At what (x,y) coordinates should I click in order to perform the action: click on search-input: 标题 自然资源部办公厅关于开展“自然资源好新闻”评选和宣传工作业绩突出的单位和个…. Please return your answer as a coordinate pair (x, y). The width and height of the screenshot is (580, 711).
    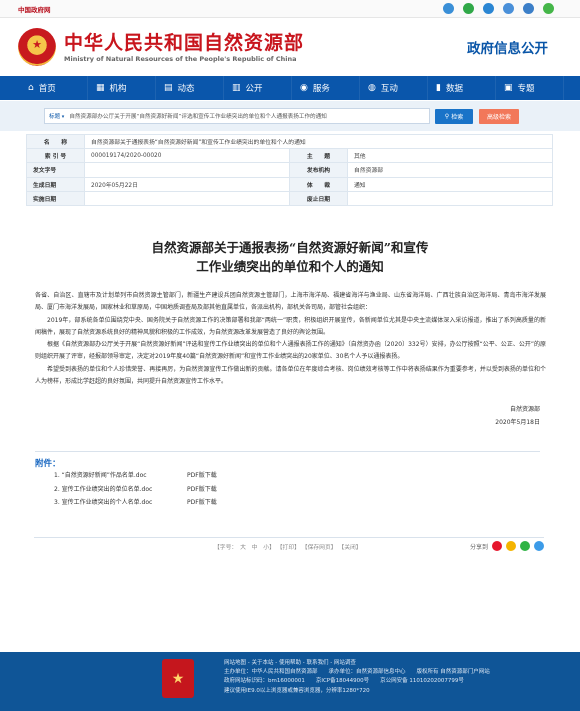
    Looking at the image, I should click on (237, 116).